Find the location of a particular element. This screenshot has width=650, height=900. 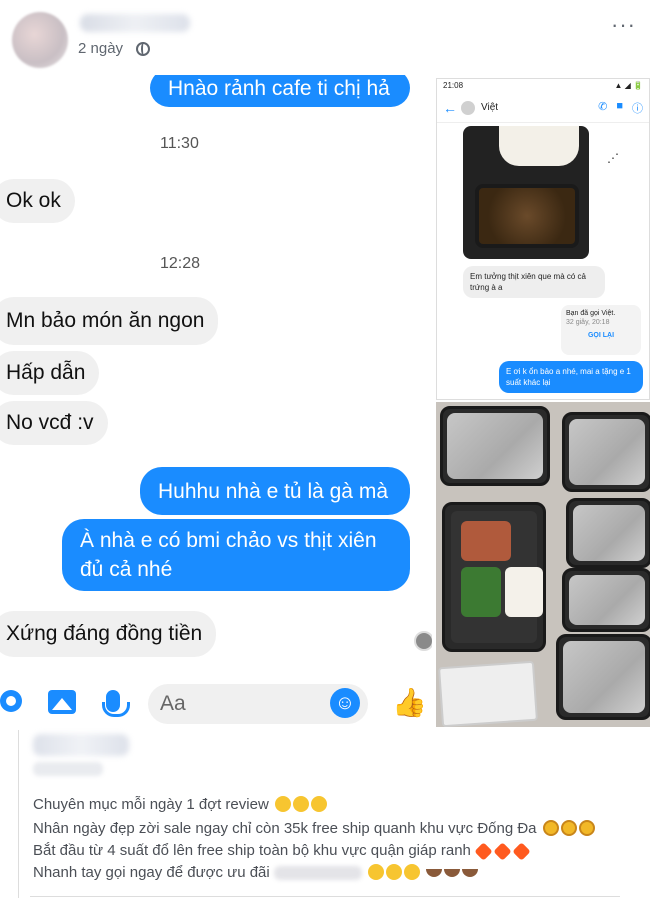

chat-message-in: Hấp dẫn is located at coordinates (50, 373).